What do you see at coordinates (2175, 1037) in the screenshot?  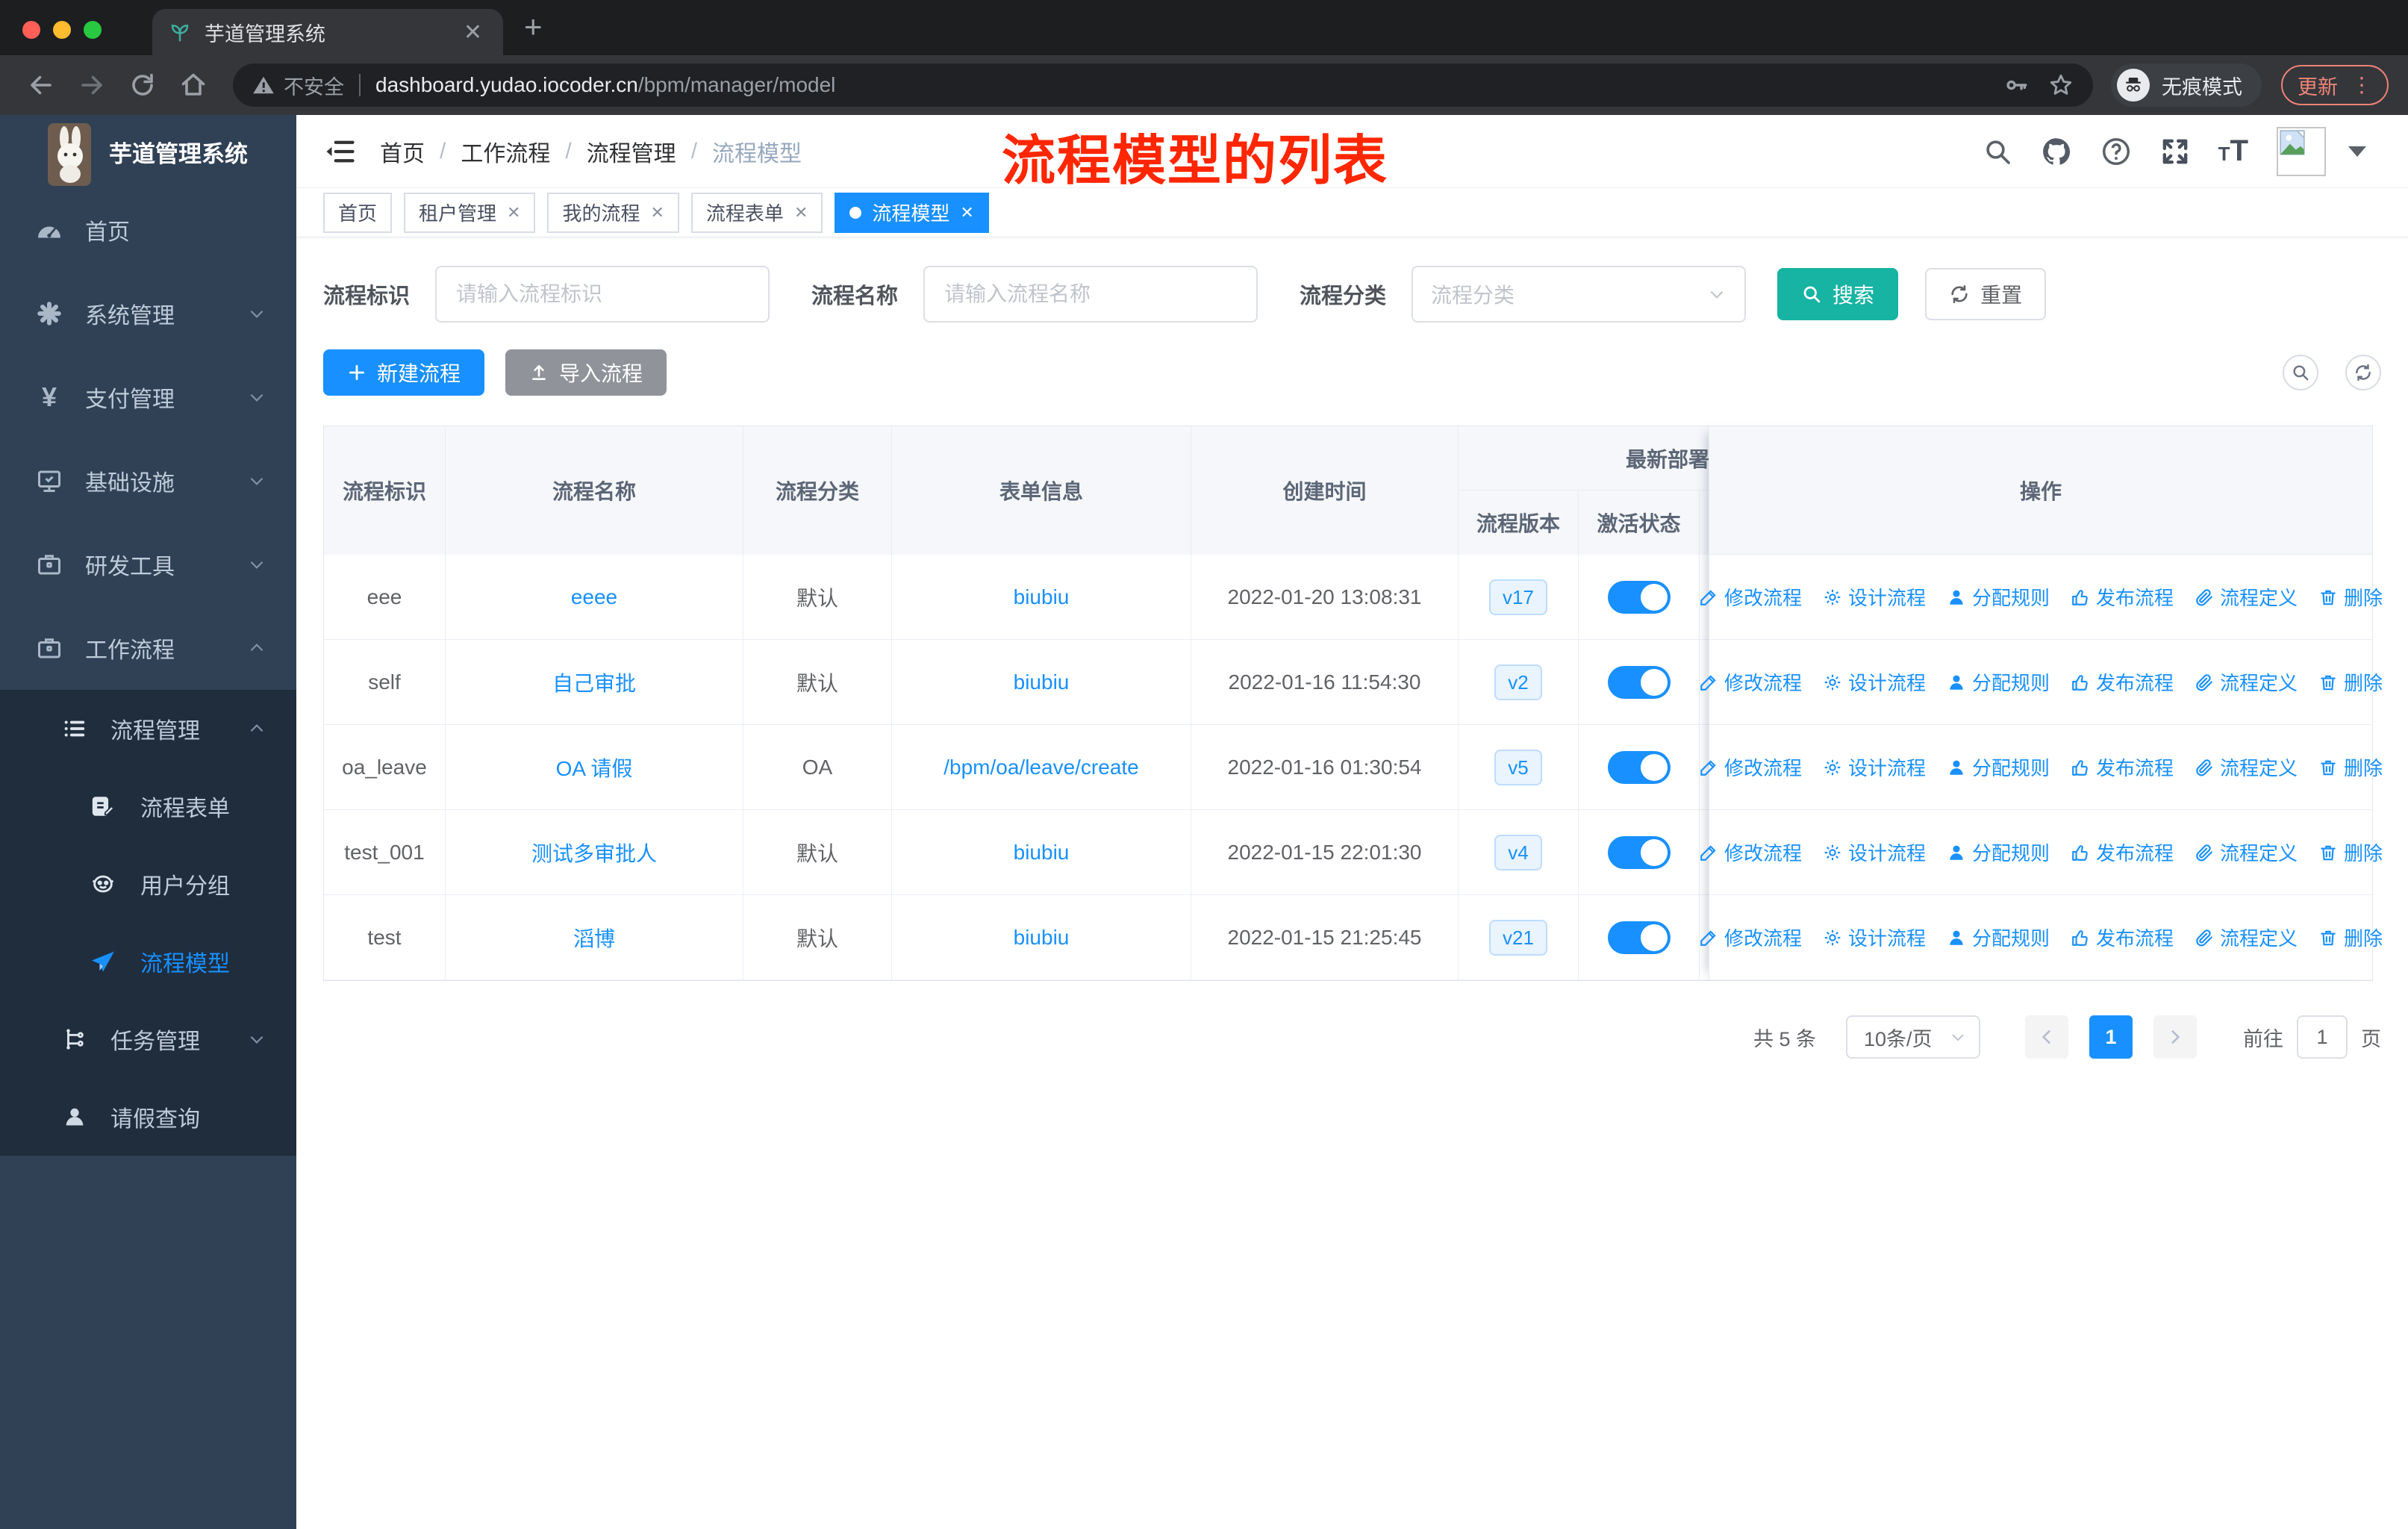 I see `next-page-button` at bounding box center [2175, 1037].